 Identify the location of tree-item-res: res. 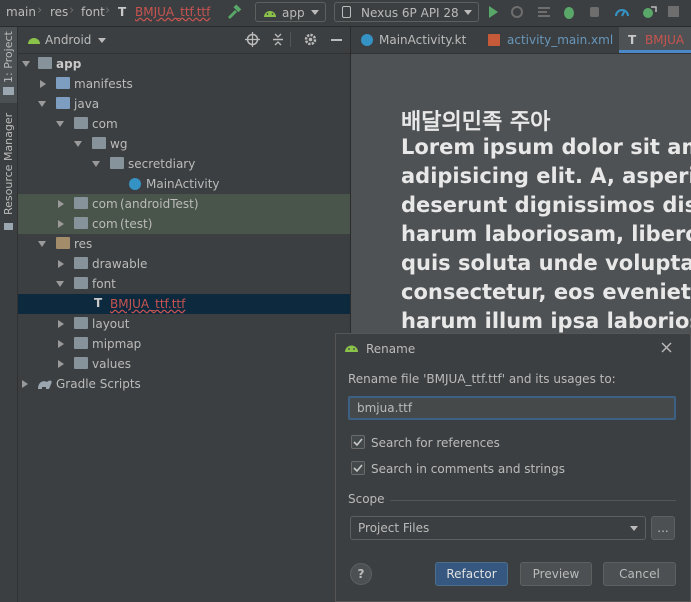
(184, 244).